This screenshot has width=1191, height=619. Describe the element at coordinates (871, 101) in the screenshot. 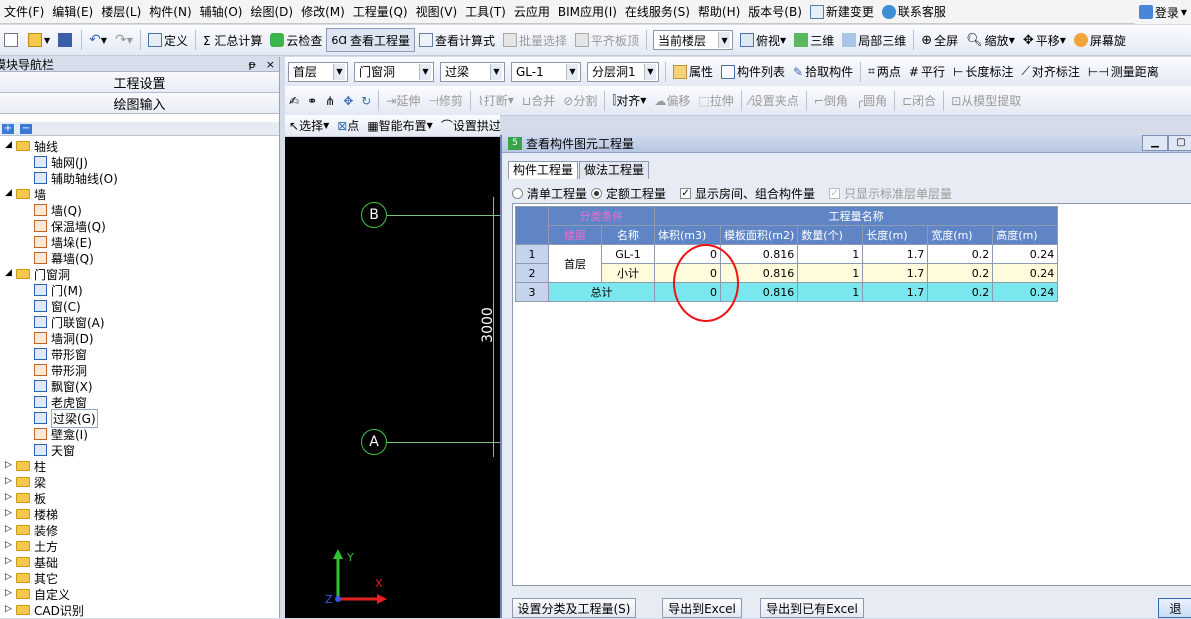

I see `fillet-button: ╭ 圆角` at that location.